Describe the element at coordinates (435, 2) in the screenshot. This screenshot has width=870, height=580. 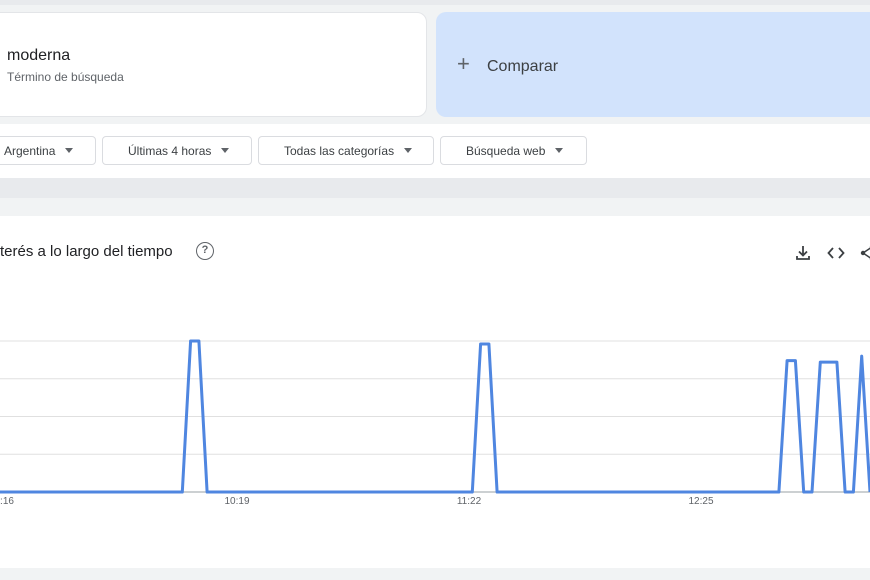
I see `top-strip` at that location.